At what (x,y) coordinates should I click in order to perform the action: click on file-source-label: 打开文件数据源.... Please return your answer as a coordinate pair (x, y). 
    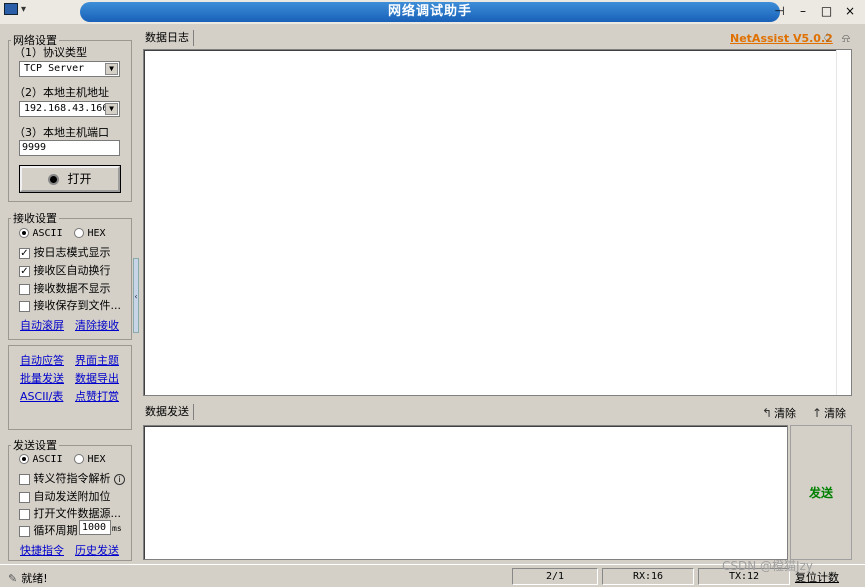
    Looking at the image, I should click on (77, 513).